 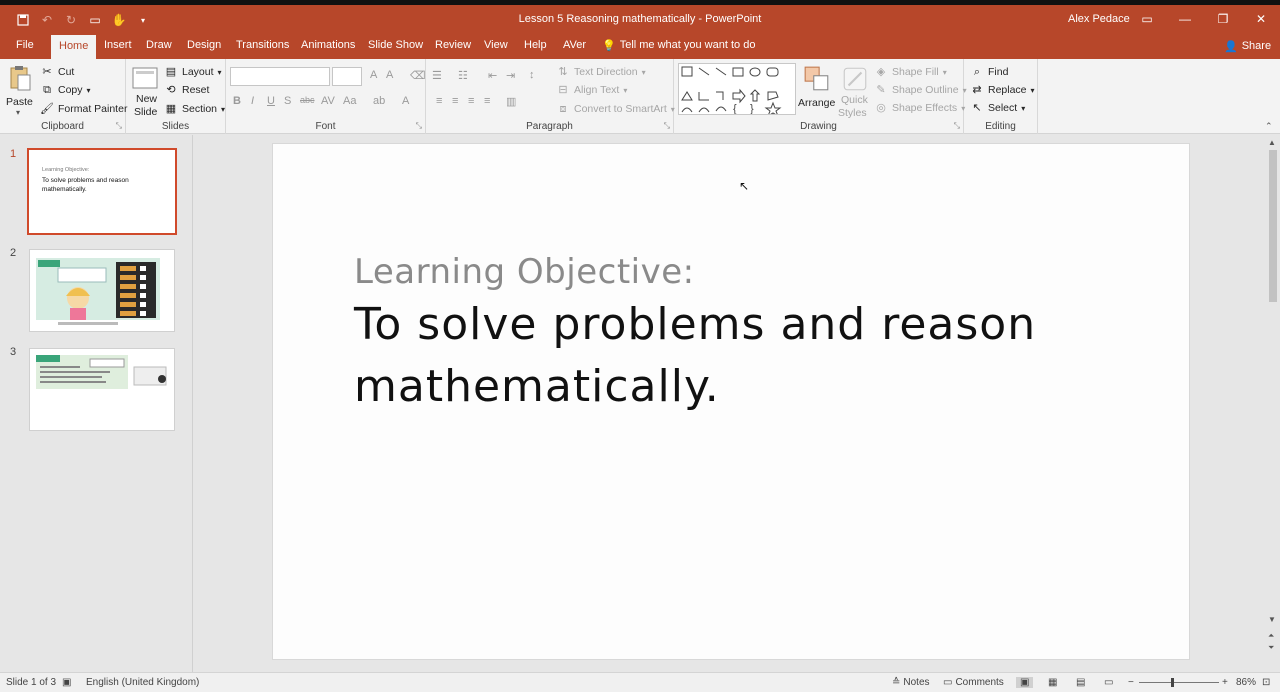 I want to click on scrollbar-thumb, so click(x=1273, y=226).